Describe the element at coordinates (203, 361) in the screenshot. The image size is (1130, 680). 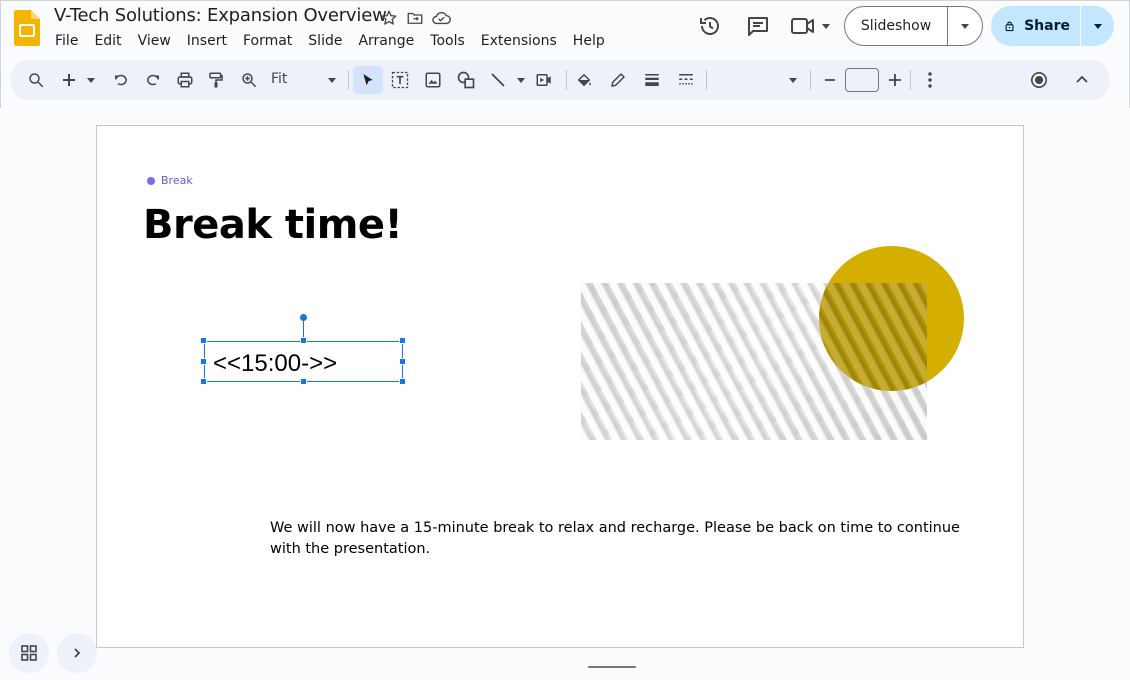
I see `resize-handle-w` at that location.